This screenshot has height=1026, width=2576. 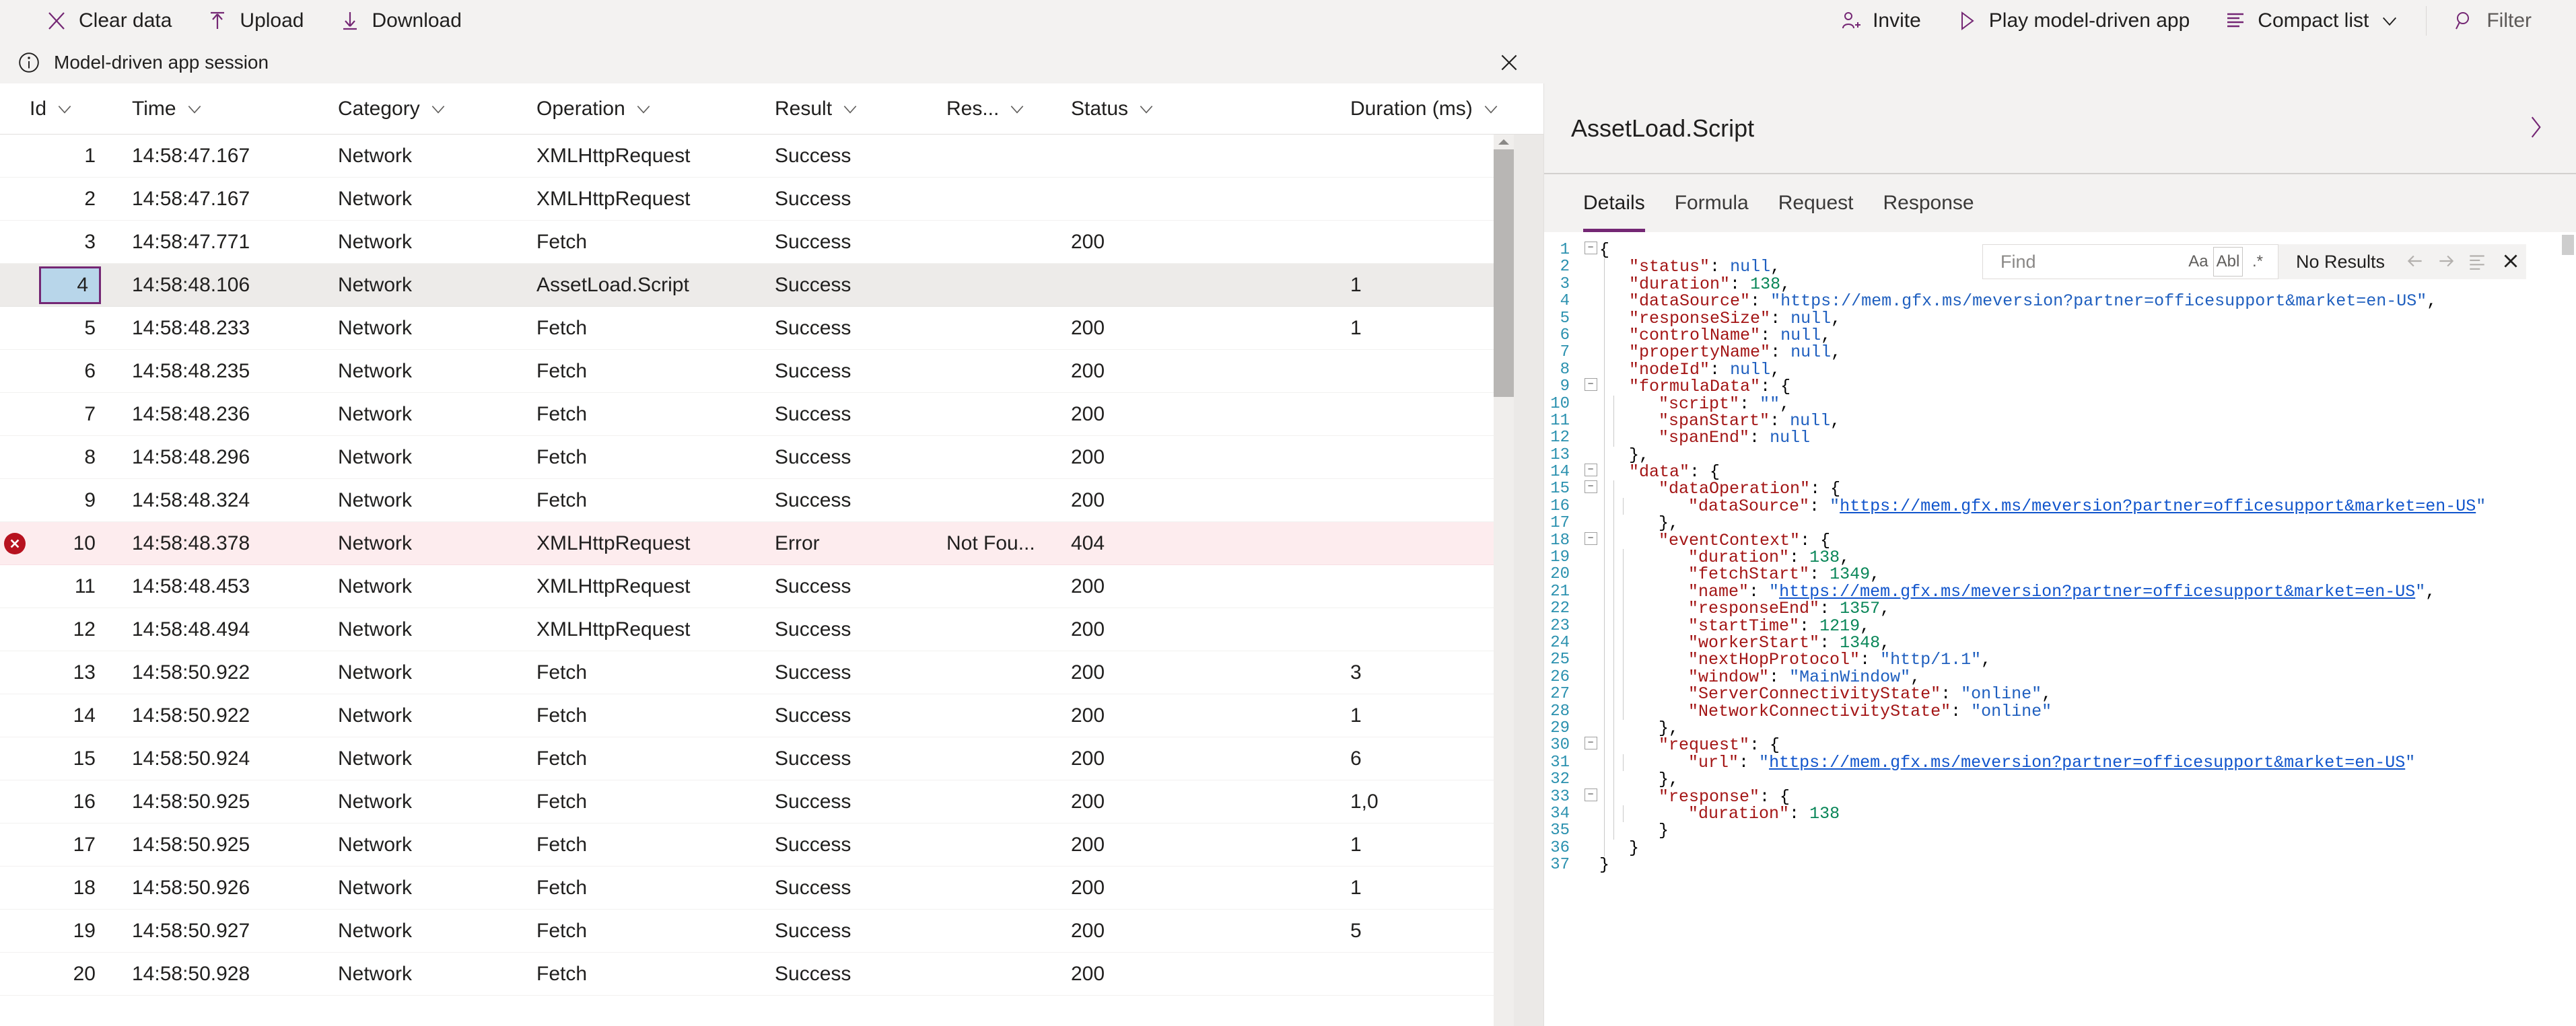 I want to click on cell-id: 20, so click(x=67, y=975).